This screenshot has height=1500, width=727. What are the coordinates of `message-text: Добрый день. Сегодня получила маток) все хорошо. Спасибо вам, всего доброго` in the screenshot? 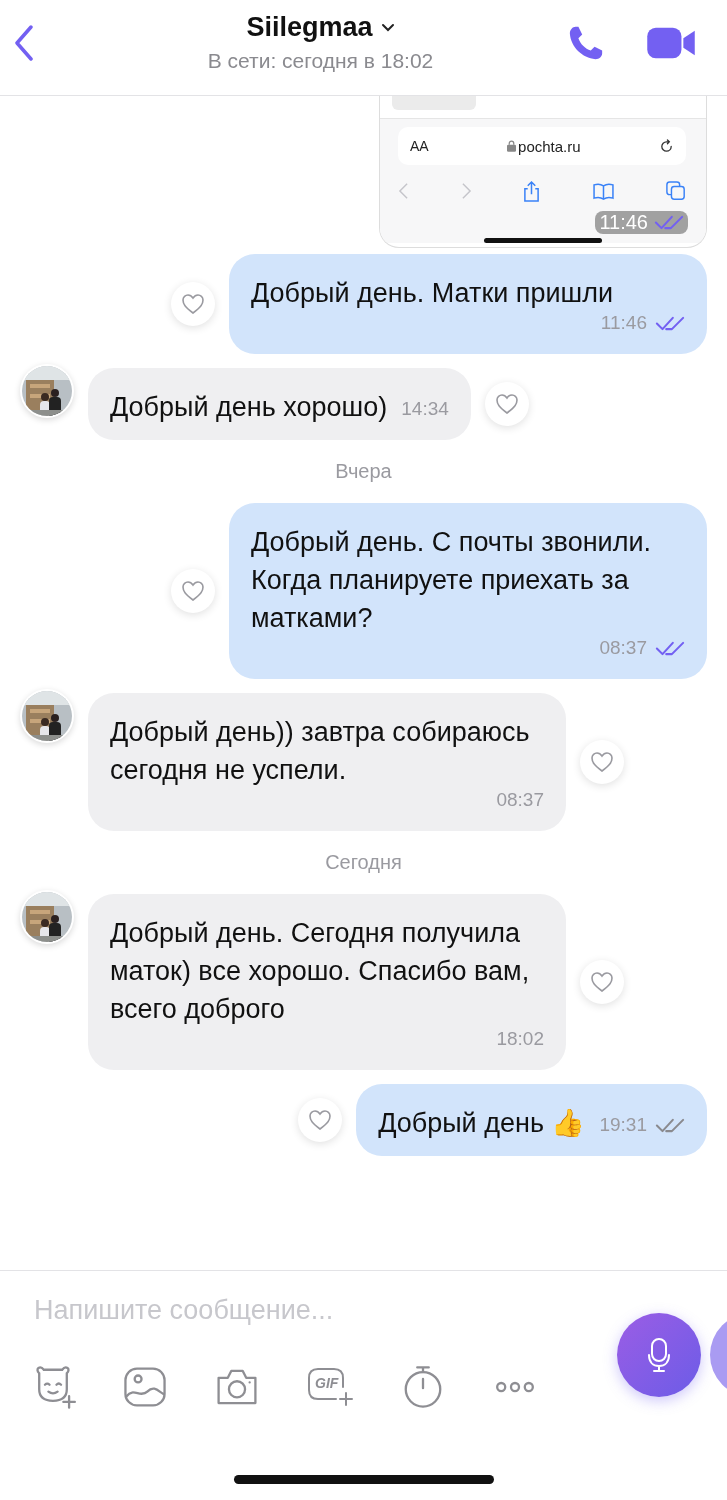 It's located at (320, 971).